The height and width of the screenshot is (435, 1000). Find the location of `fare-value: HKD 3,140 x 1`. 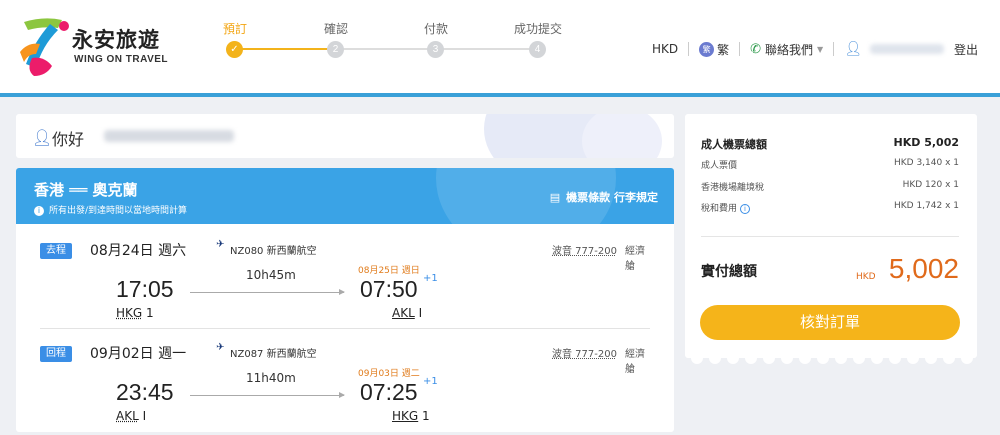

fare-value: HKD 3,140 x 1 is located at coordinates (926, 163).